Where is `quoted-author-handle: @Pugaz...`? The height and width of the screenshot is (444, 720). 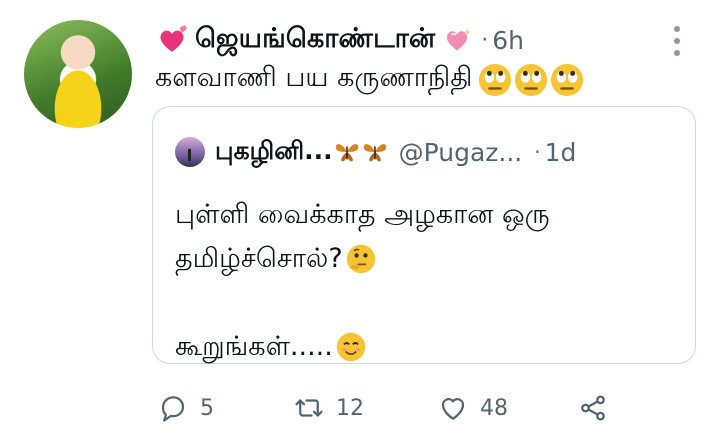 quoted-author-handle: @Pugaz... is located at coordinates (460, 152).